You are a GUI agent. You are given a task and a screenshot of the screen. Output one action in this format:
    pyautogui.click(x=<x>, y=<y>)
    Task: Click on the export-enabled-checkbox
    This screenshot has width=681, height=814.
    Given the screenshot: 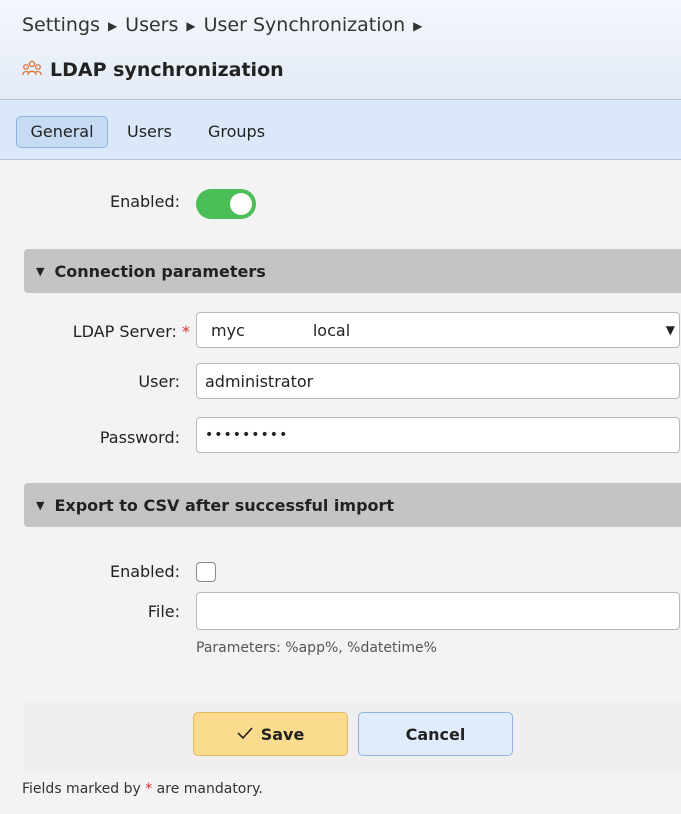 What is the action you would take?
    pyautogui.click(x=206, y=572)
    